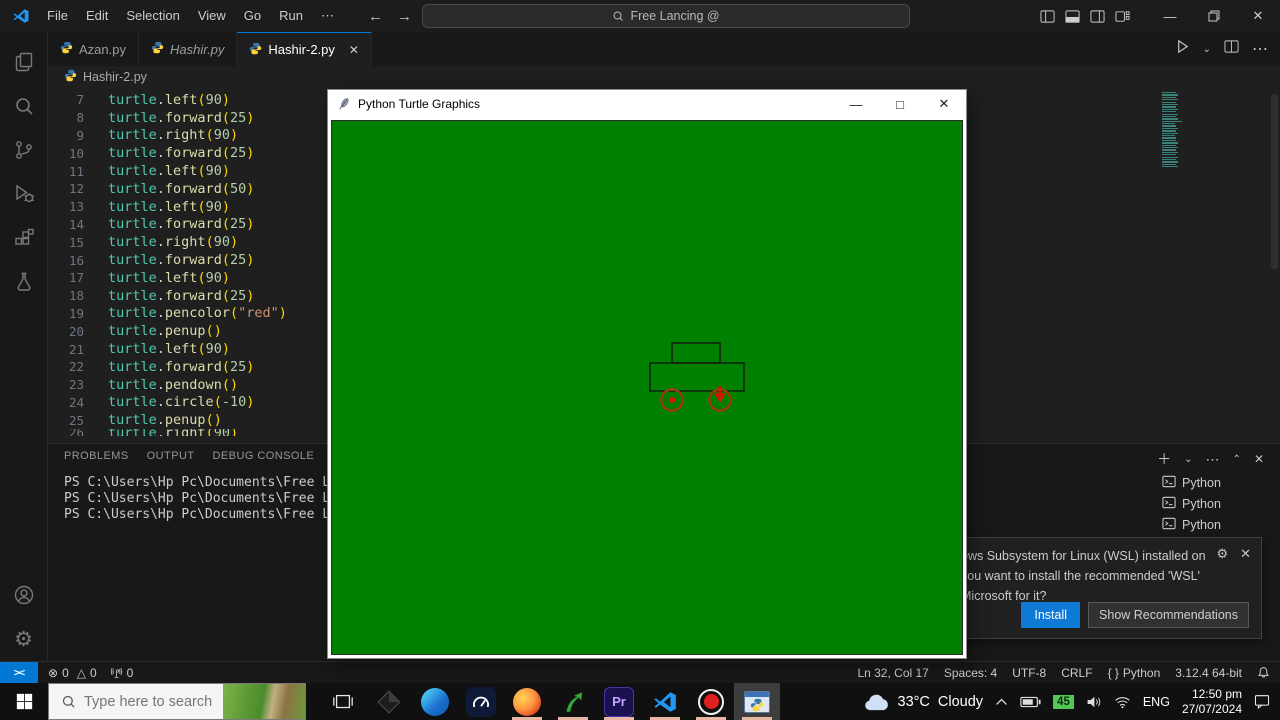 The height and width of the screenshot is (720, 1280). I want to click on back-arrow-icon: ←, so click(375, 16).